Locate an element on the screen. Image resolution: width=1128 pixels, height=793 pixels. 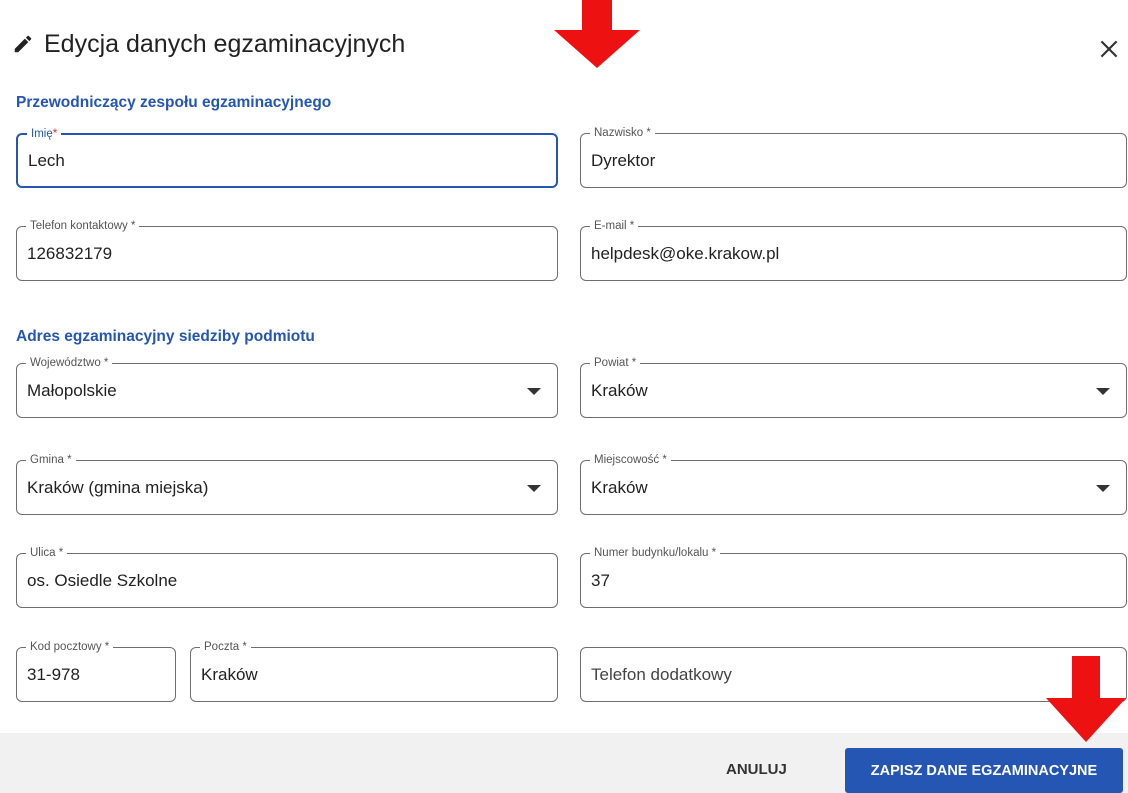
post-office-field: Poczta * is located at coordinates (374, 670).